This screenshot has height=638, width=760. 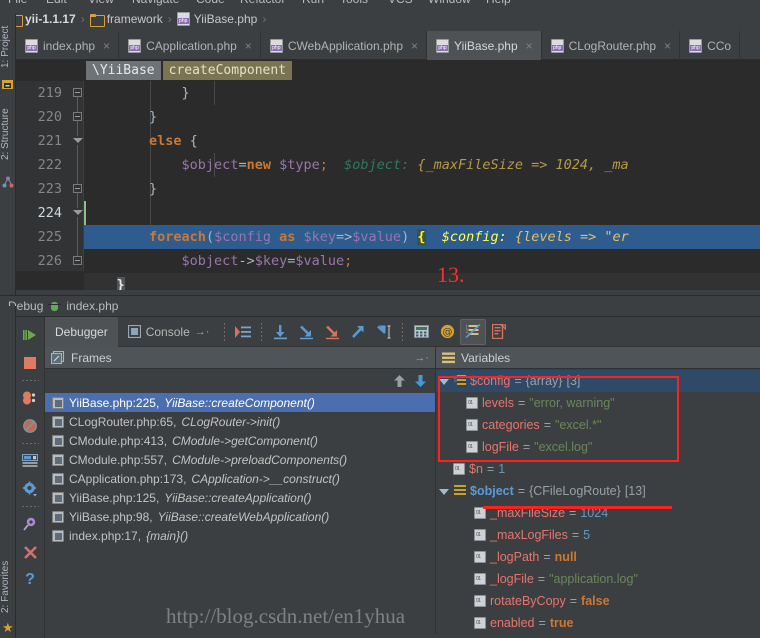 I want to click on menu-item-edit: Edit, so click(x=56, y=3).